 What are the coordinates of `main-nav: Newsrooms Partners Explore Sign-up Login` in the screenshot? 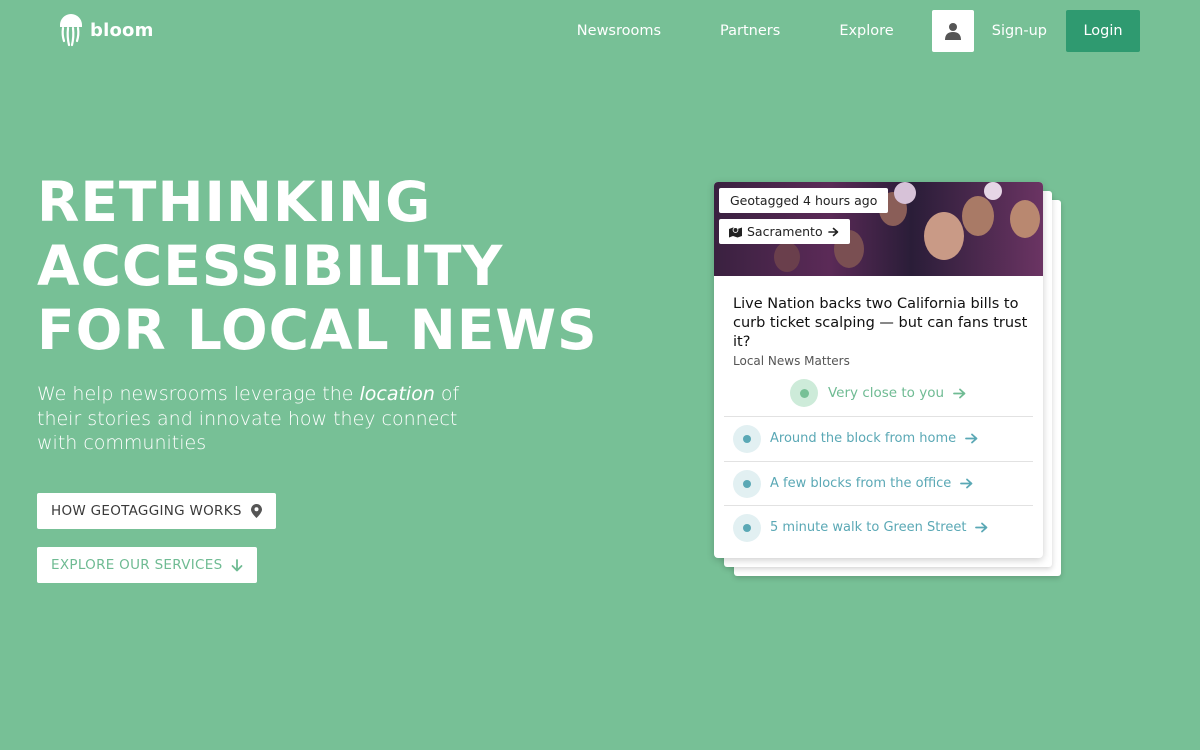 It's located at (858, 31).